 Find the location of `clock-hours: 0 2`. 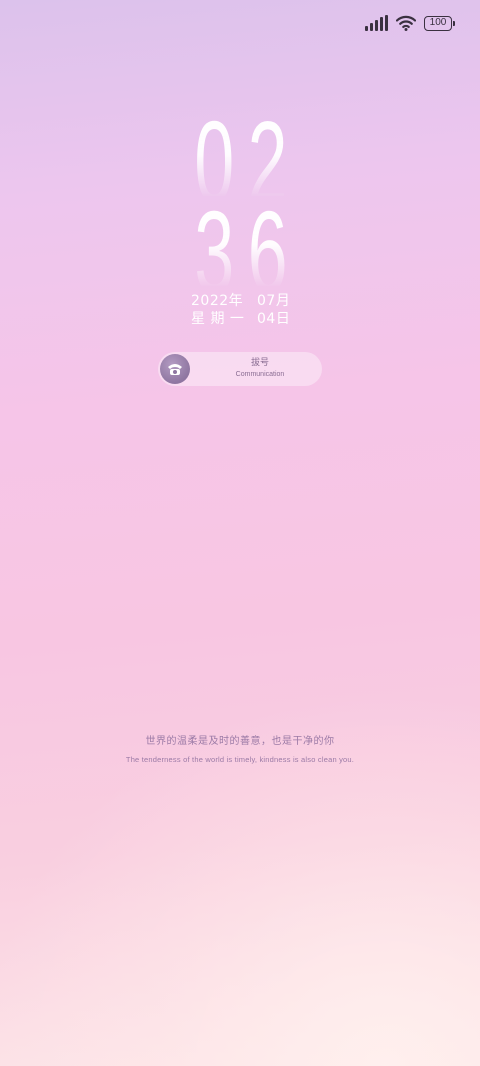

clock-hours: 0 2 is located at coordinates (240, 150).